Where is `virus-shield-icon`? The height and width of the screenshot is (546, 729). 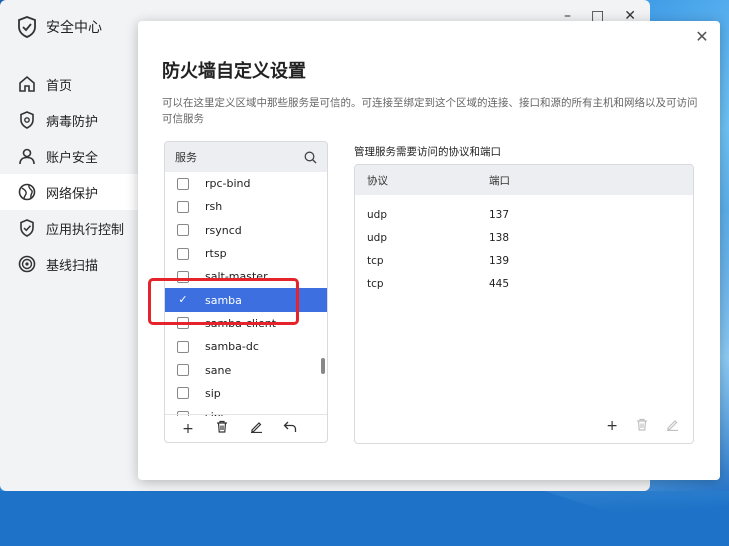 virus-shield-icon is located at coordinates (27, 120).